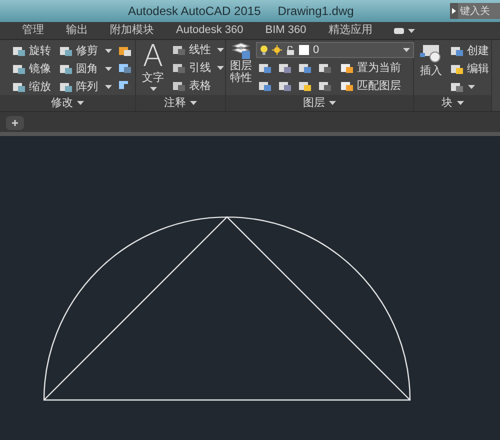  What do you see at coordinates (85, 69) in the screenshot?
I see `tool-button: 圆角` at bounding box center [85, 69].